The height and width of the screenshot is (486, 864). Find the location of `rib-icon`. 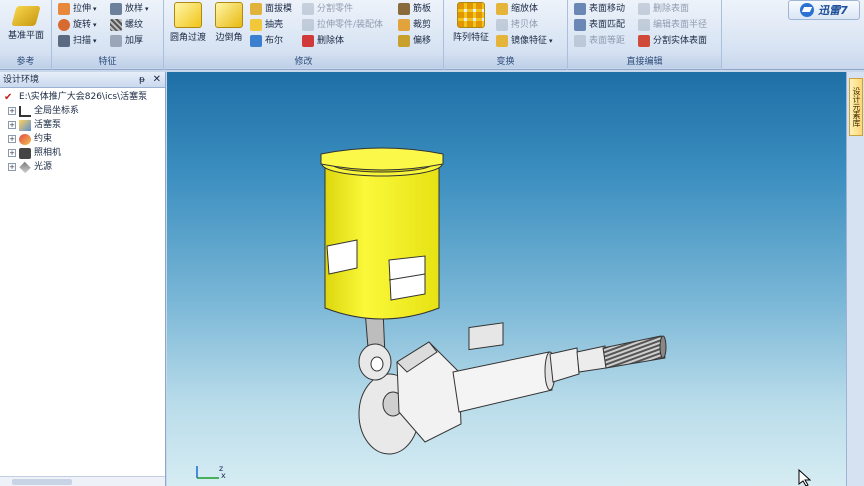

rib-icon is located at coordinates (404, 9).